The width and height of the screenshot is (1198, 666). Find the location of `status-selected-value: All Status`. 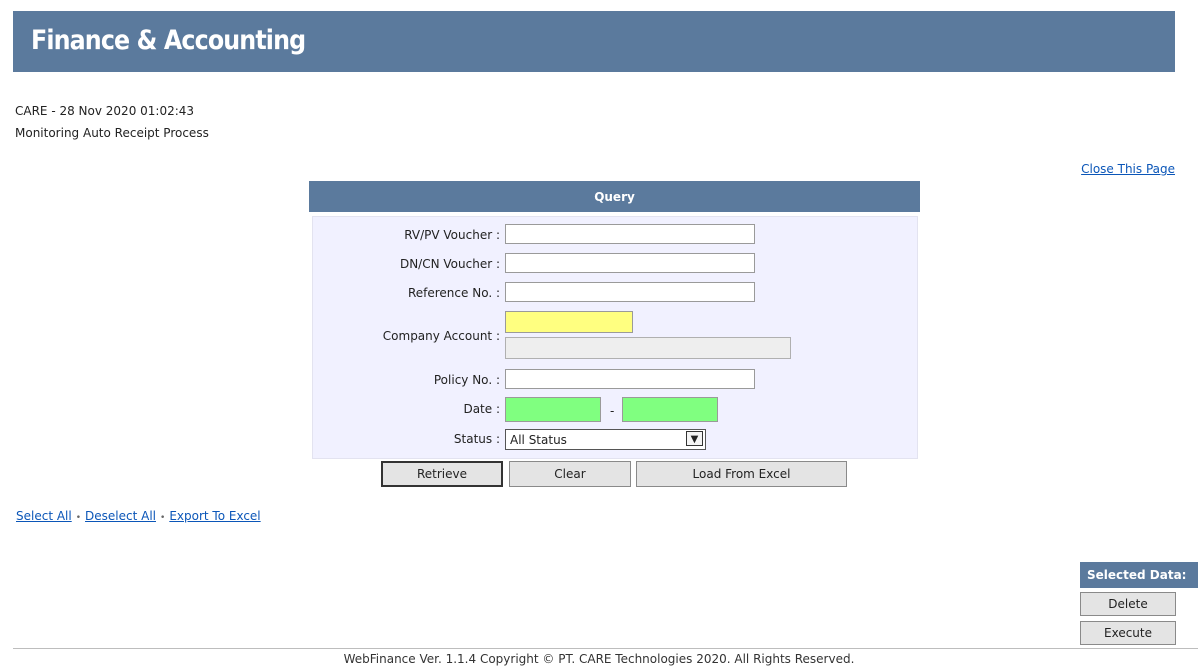

status-selected-value: All Status is located at coordinates (538, 440).